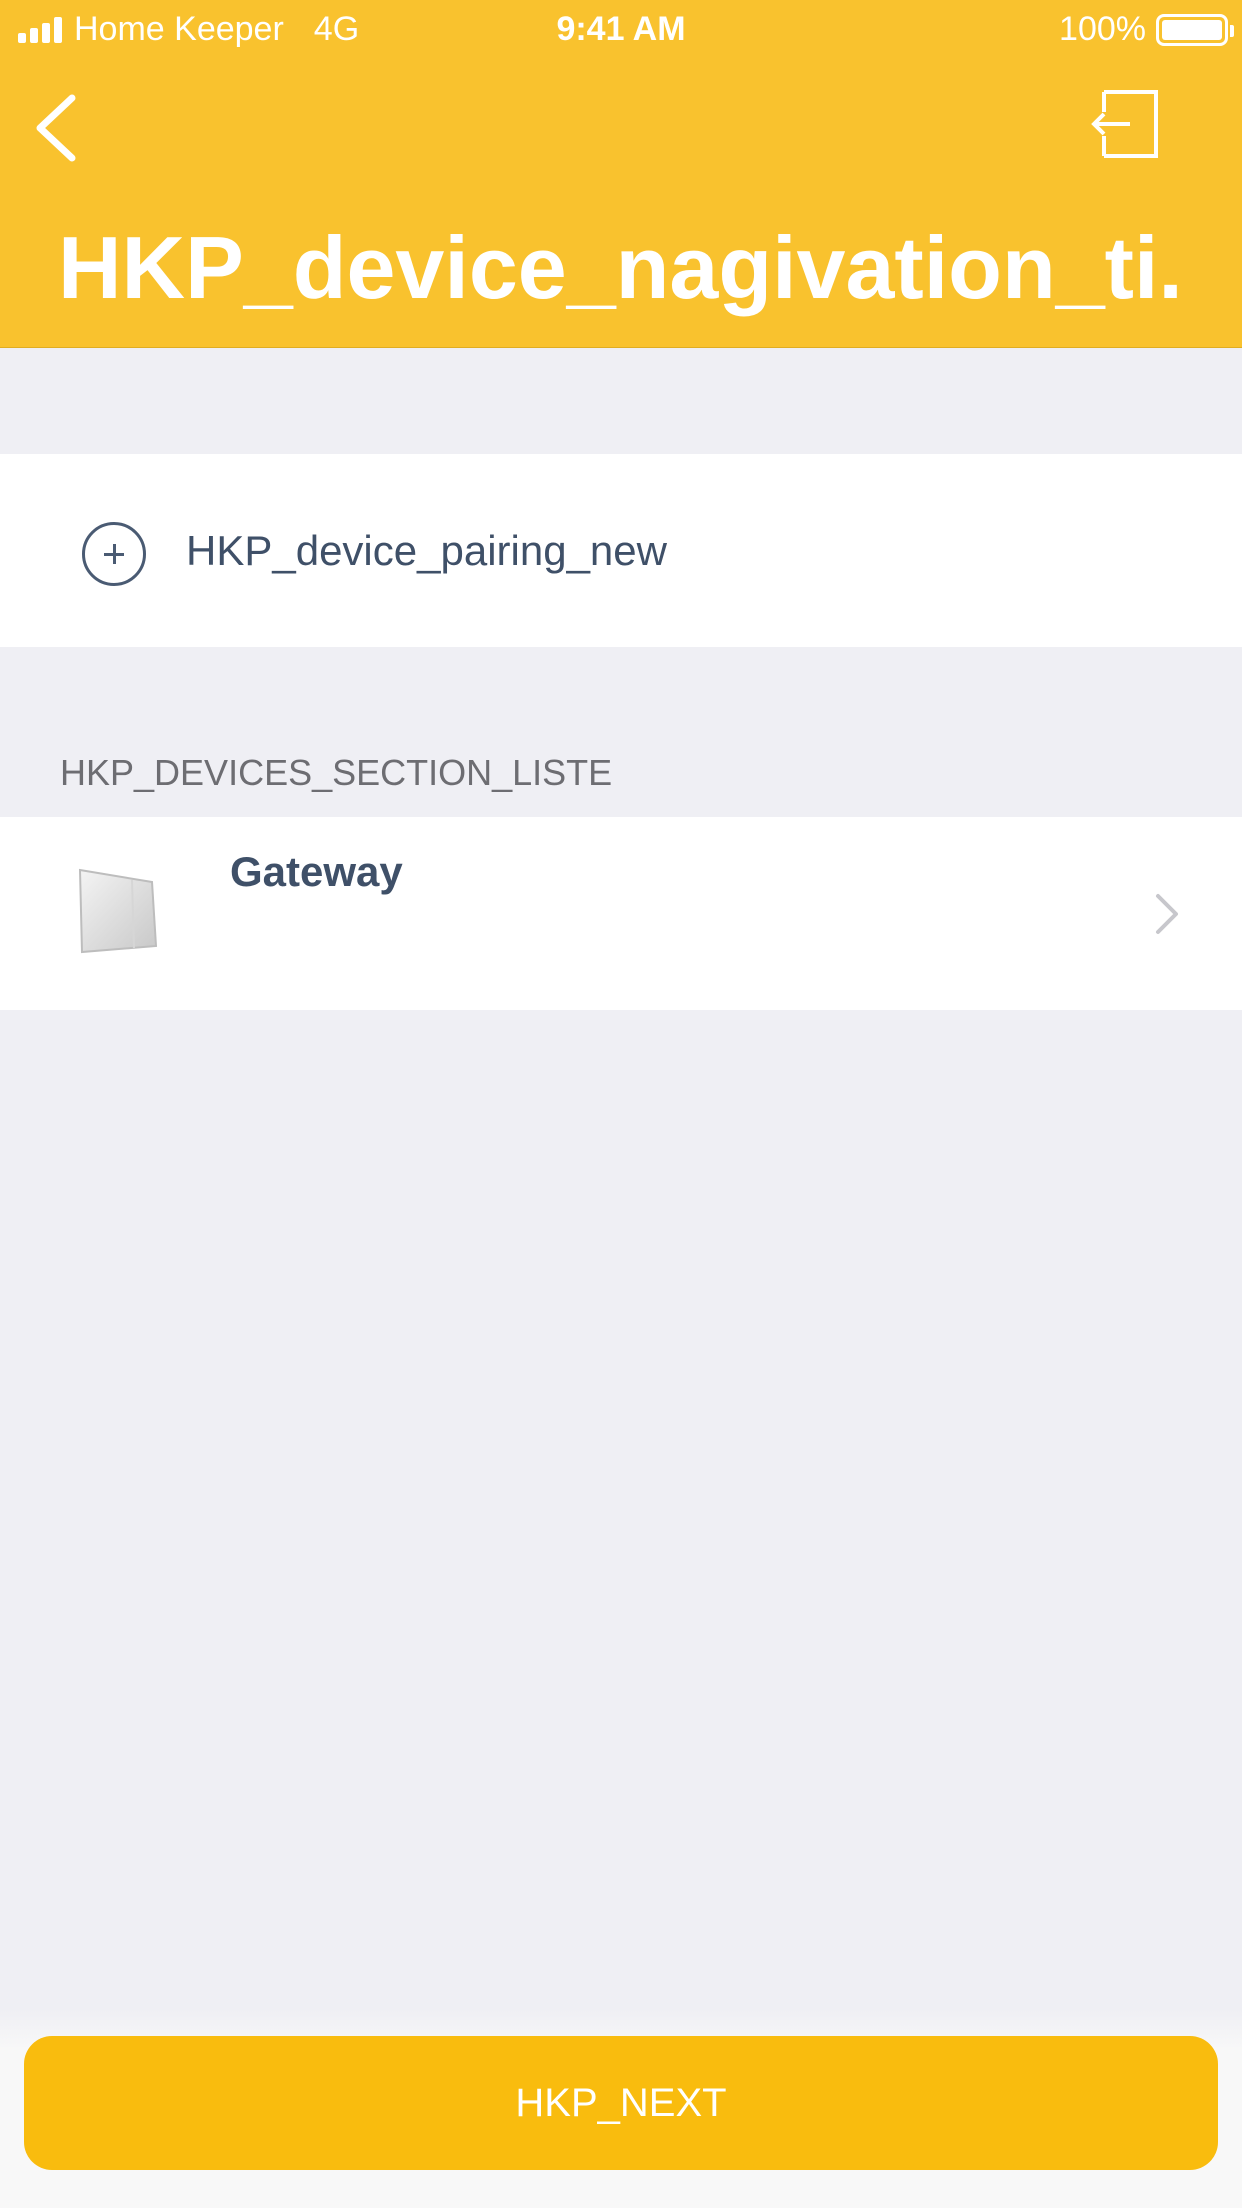  Describe the element at coordinates (1102, 29) in the screenshot. I see `battery-percent: 100%` at that location.